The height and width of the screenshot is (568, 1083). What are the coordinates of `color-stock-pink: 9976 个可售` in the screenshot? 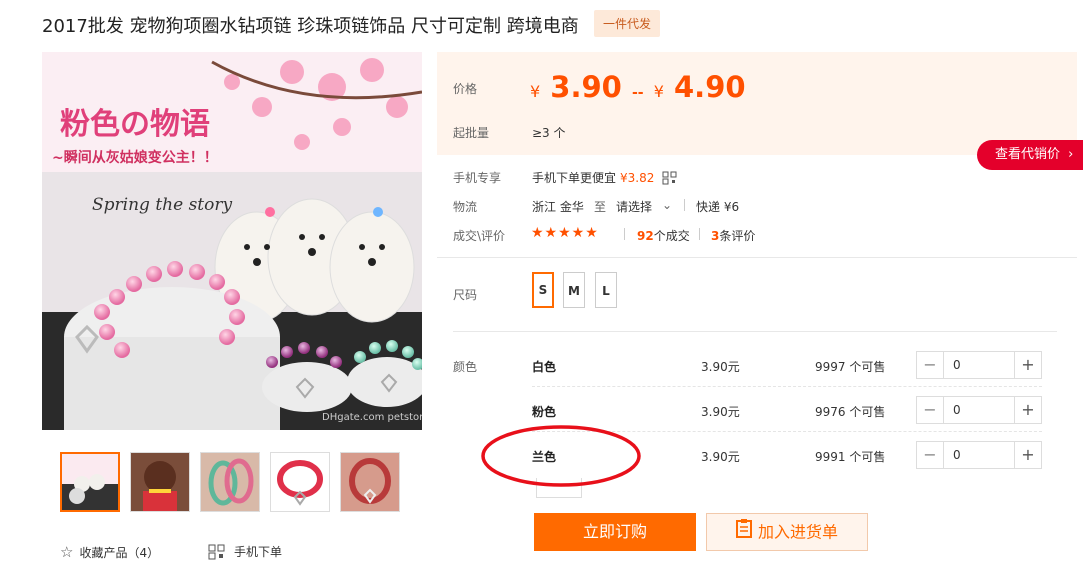 It's located at (850, 412).